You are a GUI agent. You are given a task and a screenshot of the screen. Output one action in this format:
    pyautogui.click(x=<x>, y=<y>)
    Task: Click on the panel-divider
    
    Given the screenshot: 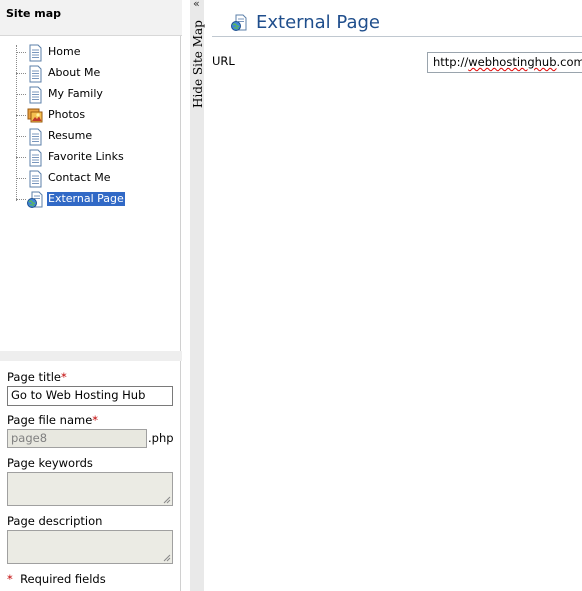 What is the action you would take?
    pyautogui.click(x=91, y=356)
    